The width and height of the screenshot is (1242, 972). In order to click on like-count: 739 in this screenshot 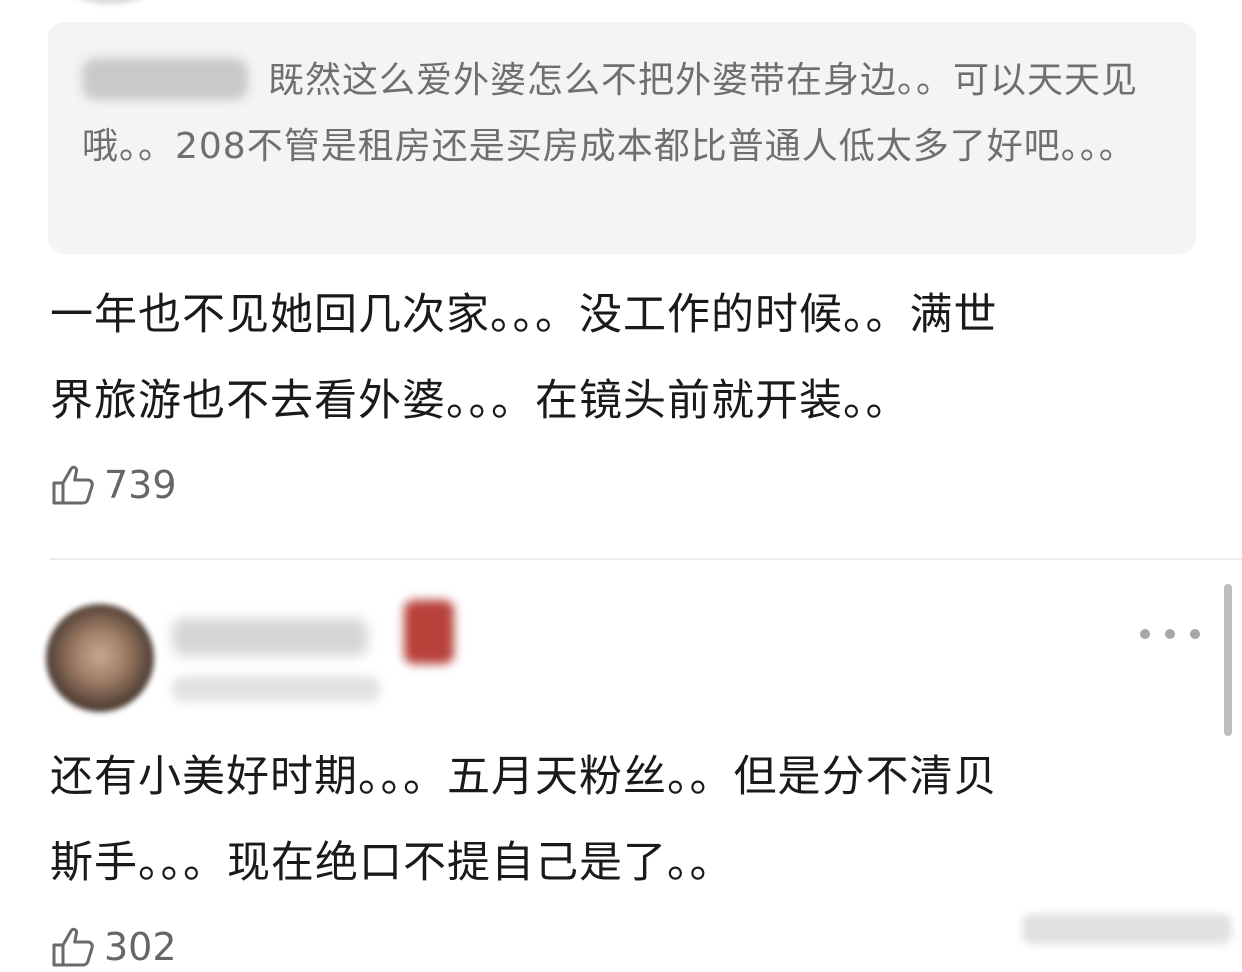, I will do `click(140, 485)`.